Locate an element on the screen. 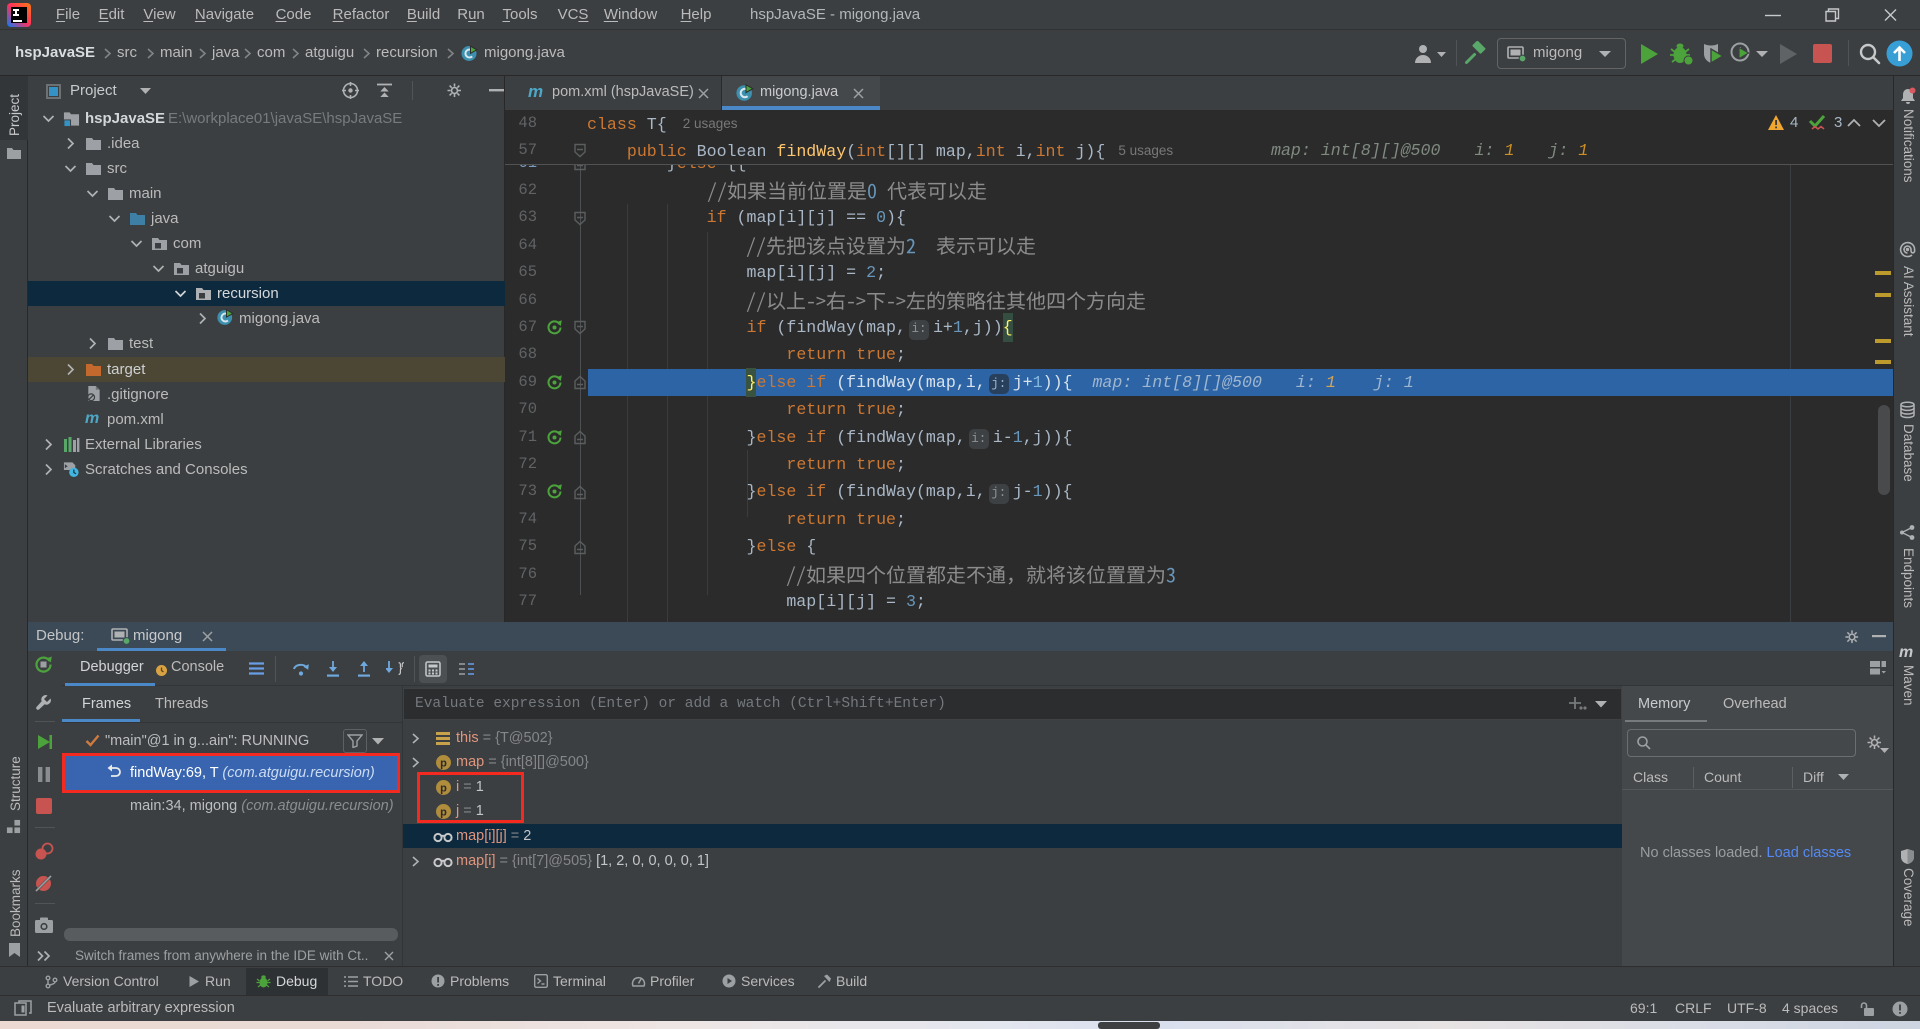 The image size is (1920, 1029). svg-text: p is located at coordinates (443, 764).